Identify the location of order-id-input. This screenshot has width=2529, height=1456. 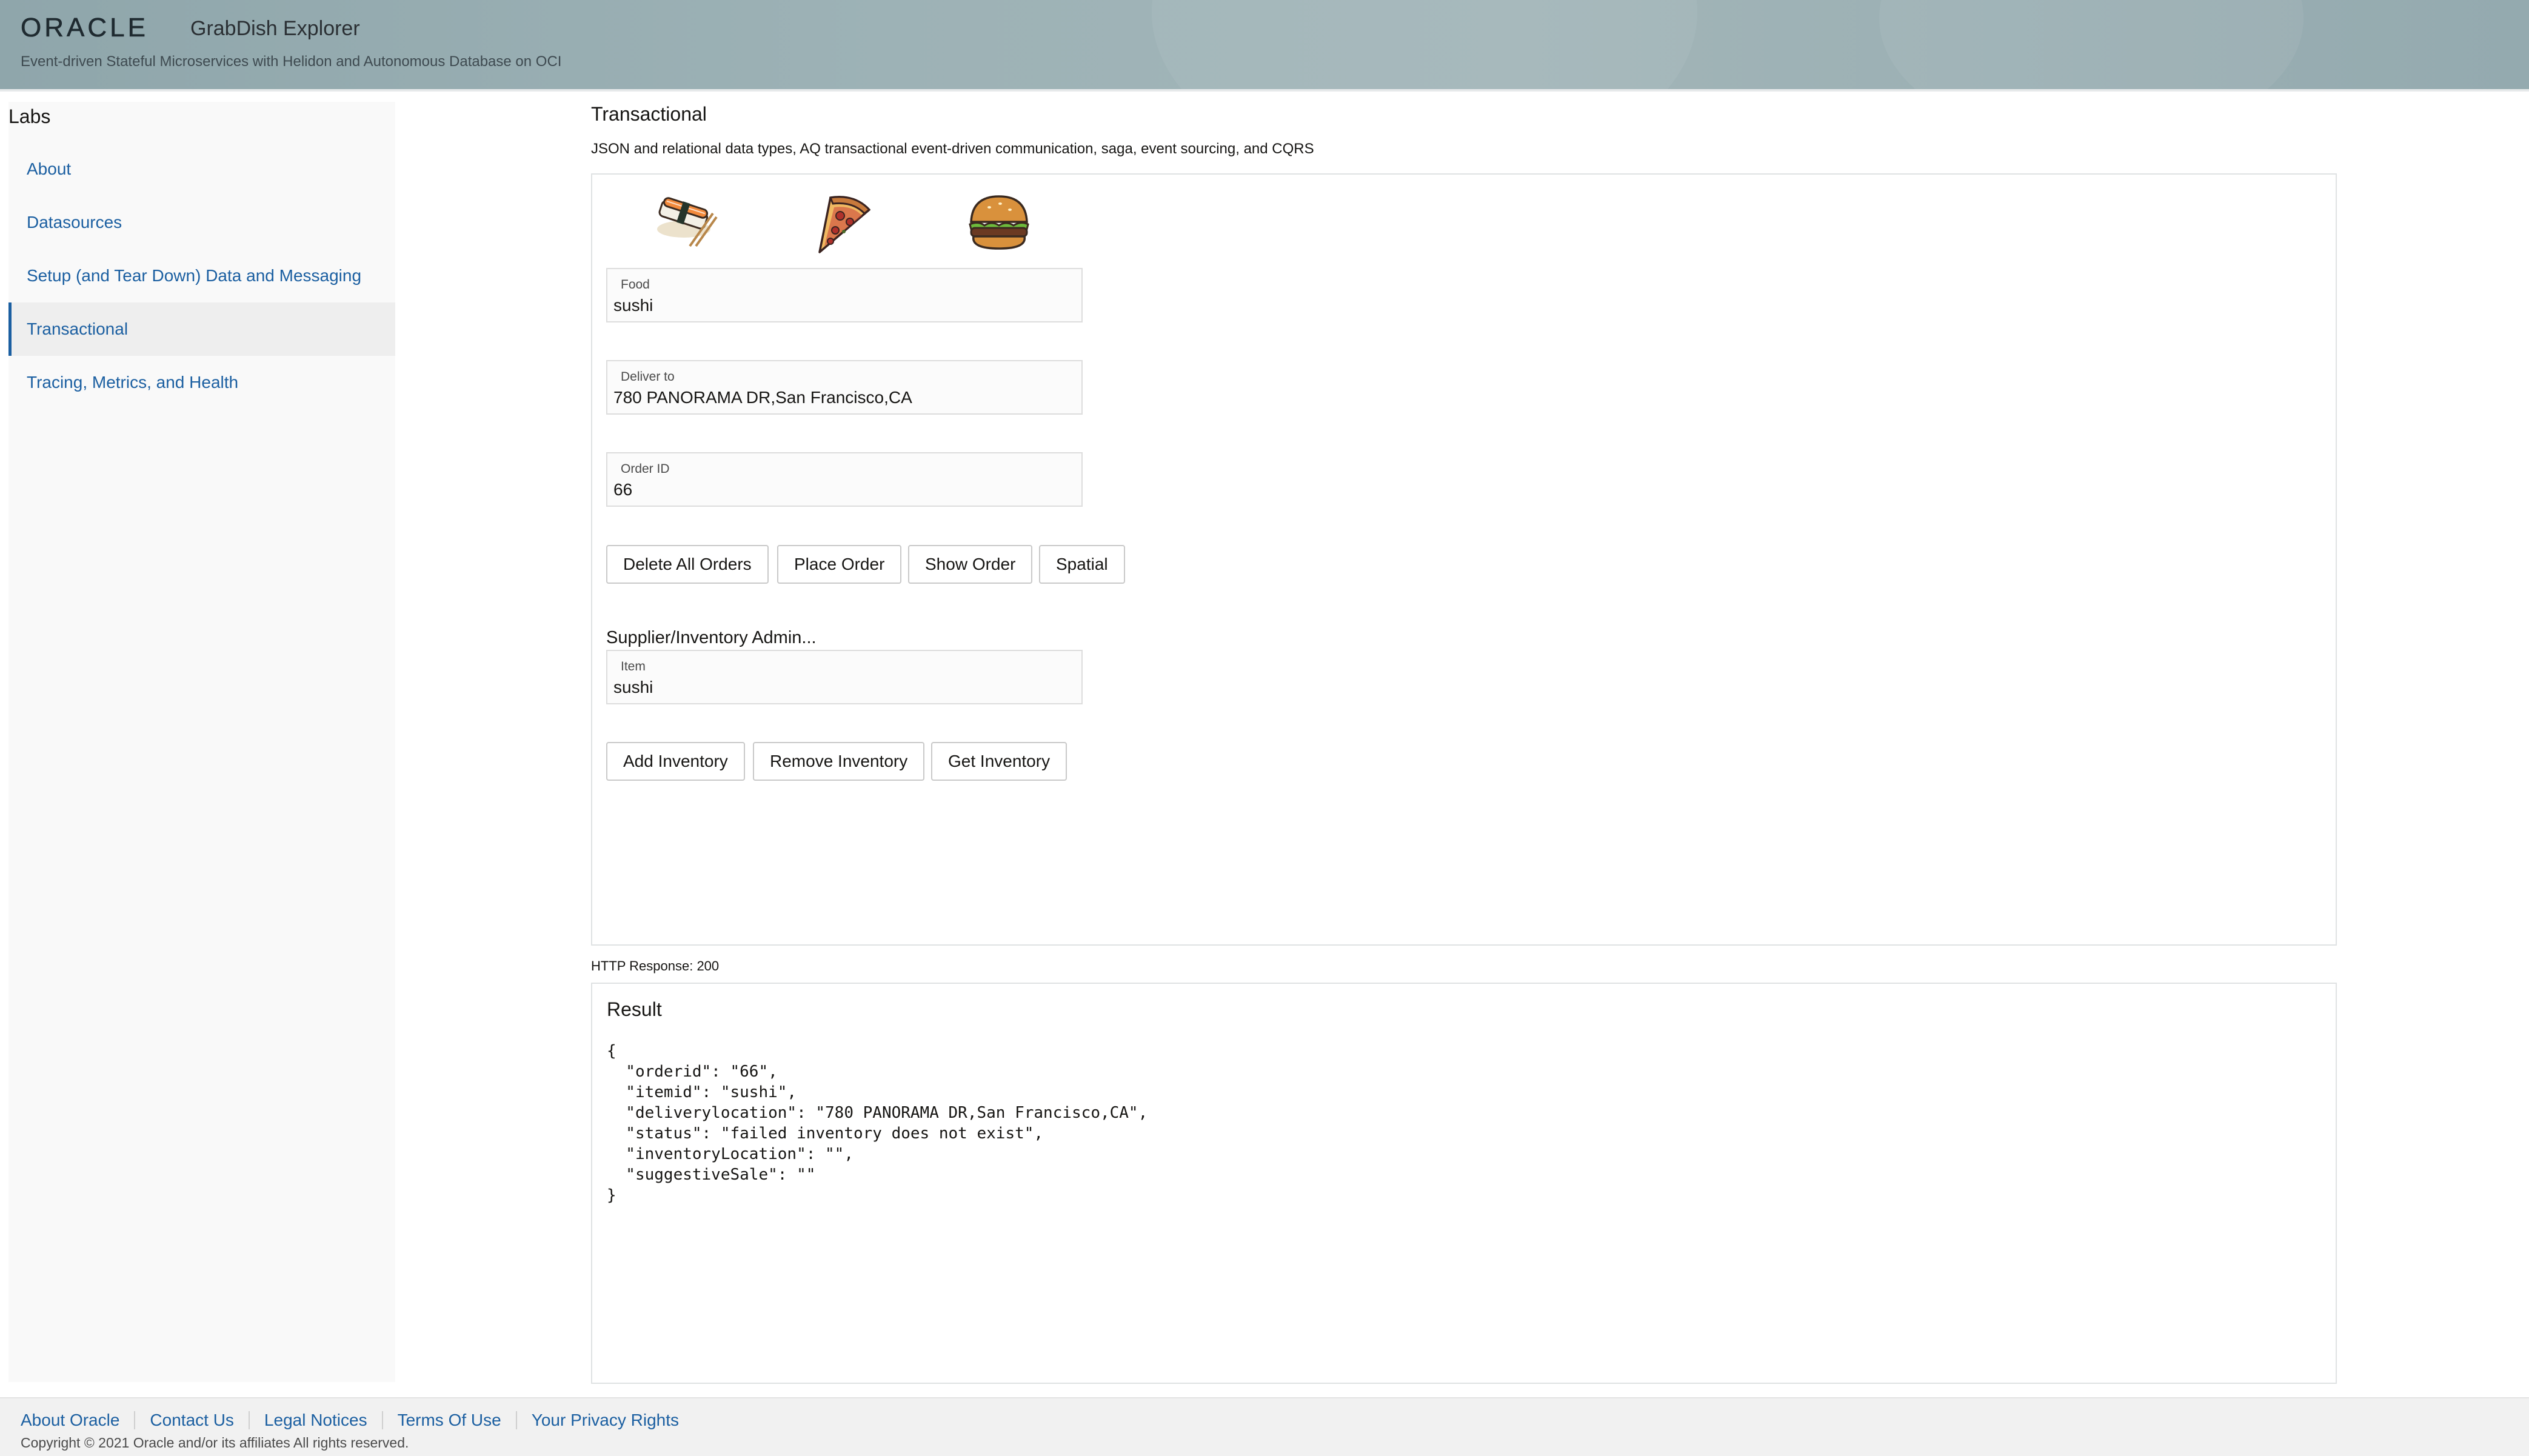
(844, 490).